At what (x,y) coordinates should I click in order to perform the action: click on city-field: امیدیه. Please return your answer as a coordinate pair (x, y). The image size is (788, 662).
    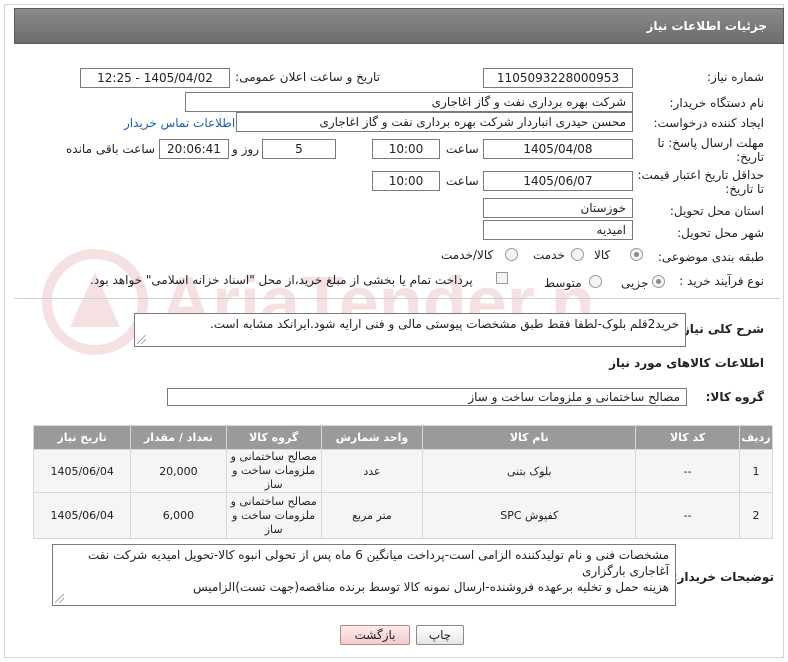
    Looking at the image, I should click on (558, 230).